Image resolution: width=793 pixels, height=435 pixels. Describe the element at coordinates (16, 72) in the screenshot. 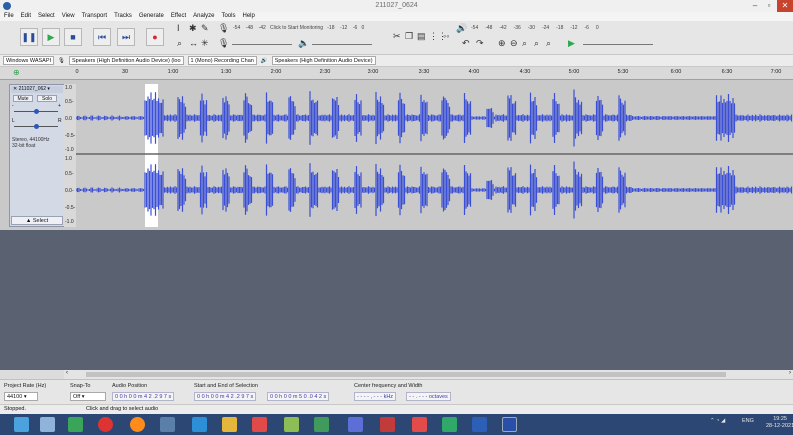

I see `pin-playhead-icon: ⊕` at that location.